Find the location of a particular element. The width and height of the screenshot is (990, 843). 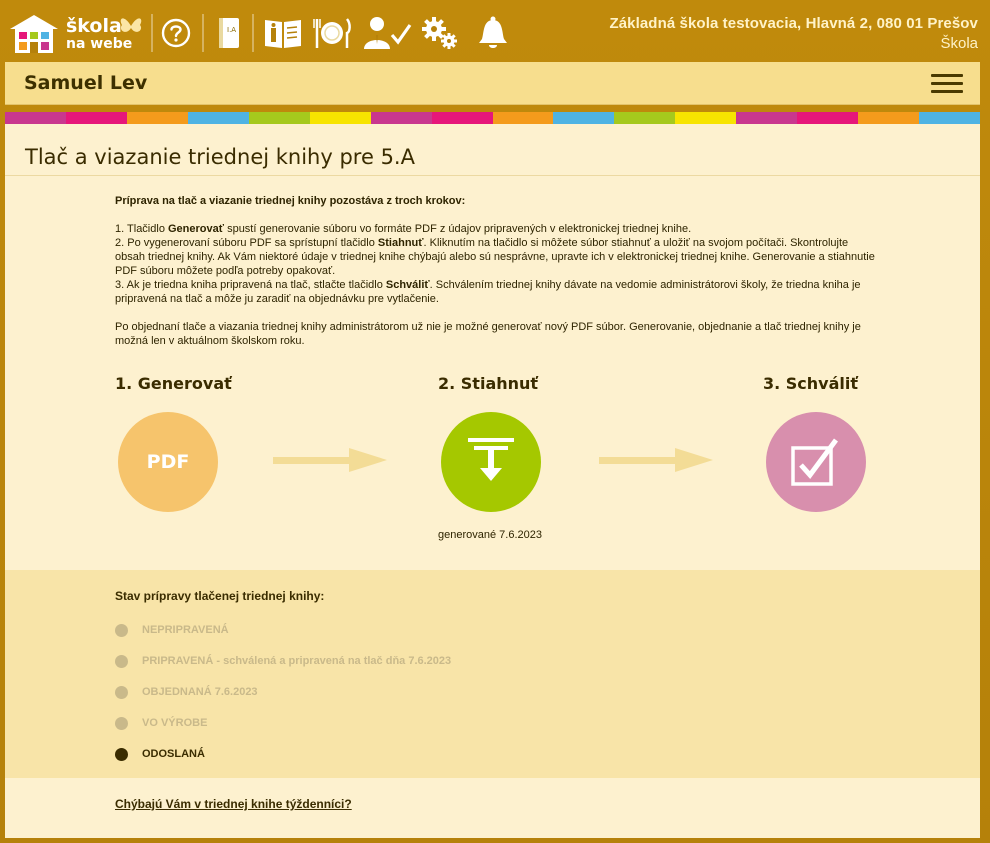

status-item-label: NEPRIPRAVENÁ is located at coordinates (185, 630).